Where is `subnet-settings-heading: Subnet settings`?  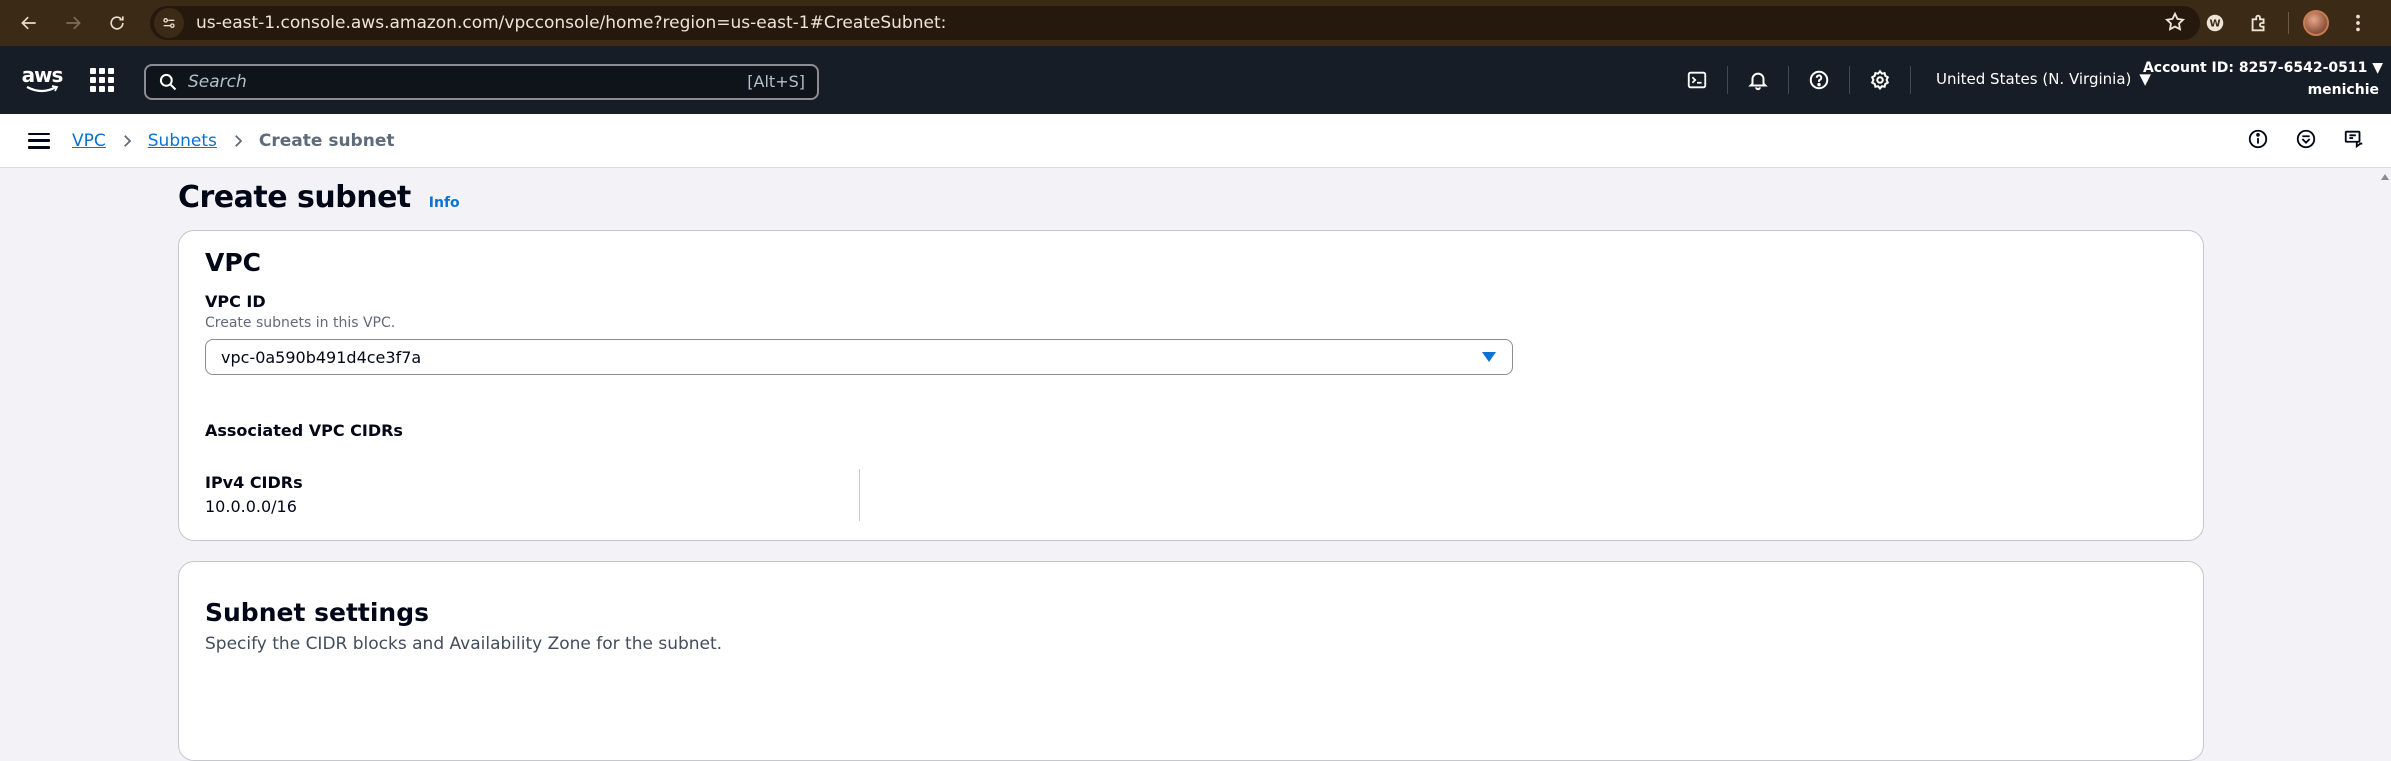
subnet-settings-heading: Subnet settings is located at coordinates (317, 612).